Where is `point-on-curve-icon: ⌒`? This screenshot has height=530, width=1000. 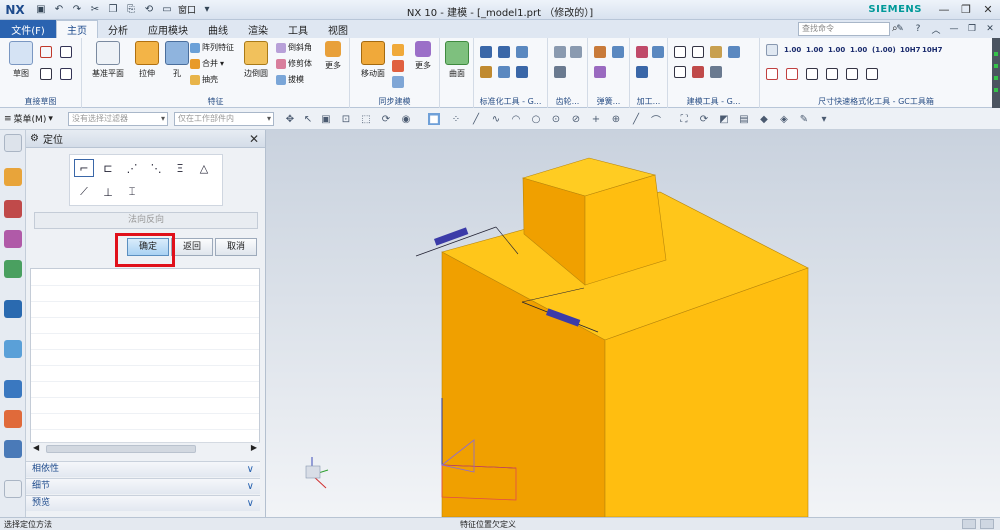 point-on-curve-icon: ⌒ is located at coordinates (656, 120).